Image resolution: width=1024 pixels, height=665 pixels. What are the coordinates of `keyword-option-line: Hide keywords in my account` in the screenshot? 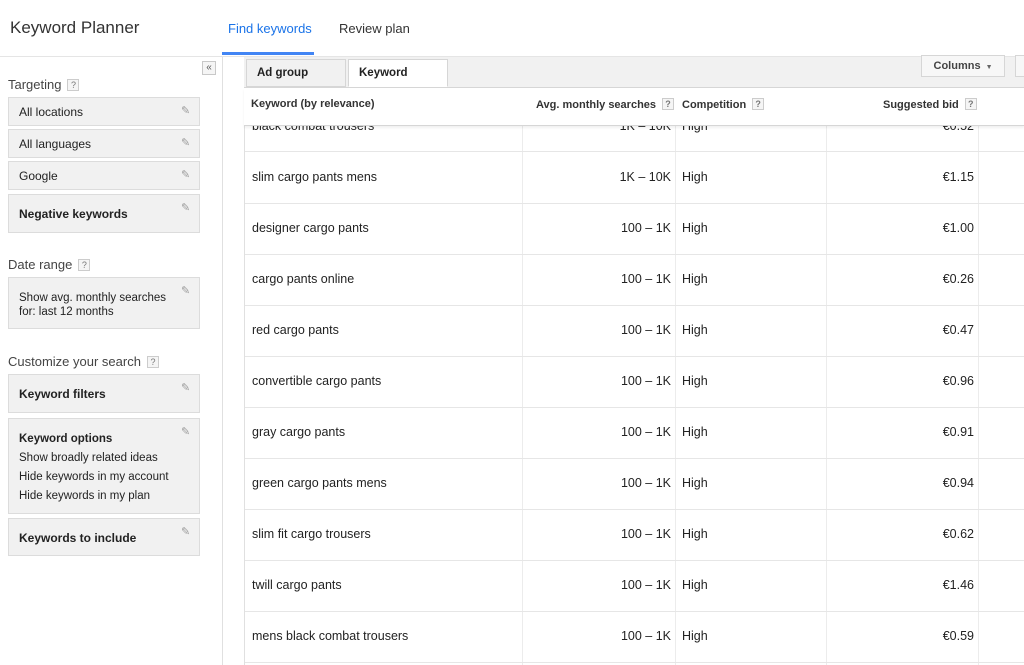 It's located at (94, 477).